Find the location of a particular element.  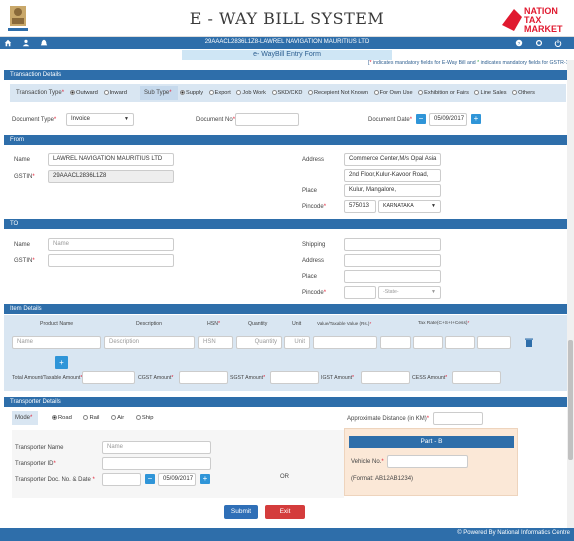

add-item-button: + is located at coordinates (61, 362).